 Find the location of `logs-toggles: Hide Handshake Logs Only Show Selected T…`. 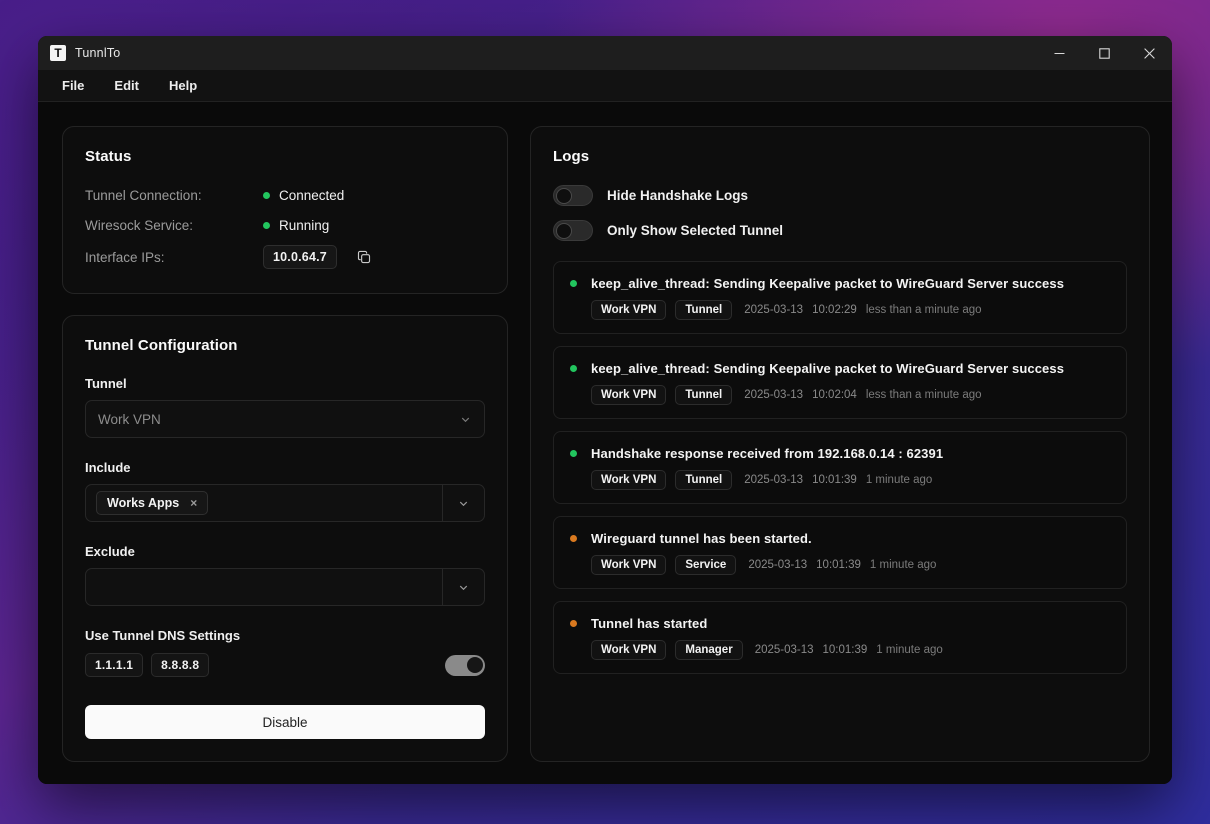

logs-toggles: Hide Handshake Logs Only Show Selected T… is located at coordinates (840, 213).